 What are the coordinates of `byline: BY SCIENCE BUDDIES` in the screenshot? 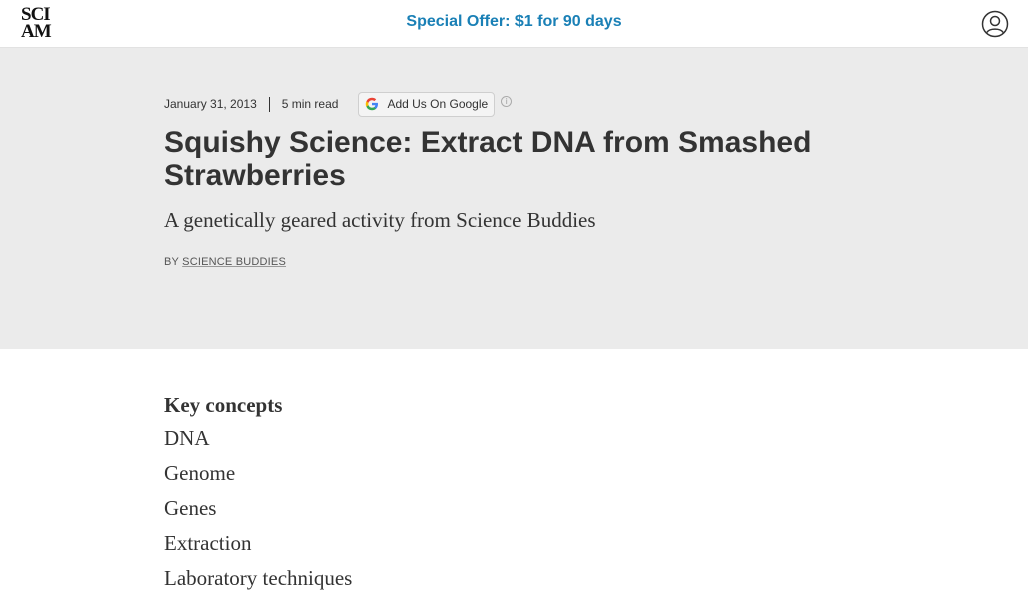 It's located at (225, 262).